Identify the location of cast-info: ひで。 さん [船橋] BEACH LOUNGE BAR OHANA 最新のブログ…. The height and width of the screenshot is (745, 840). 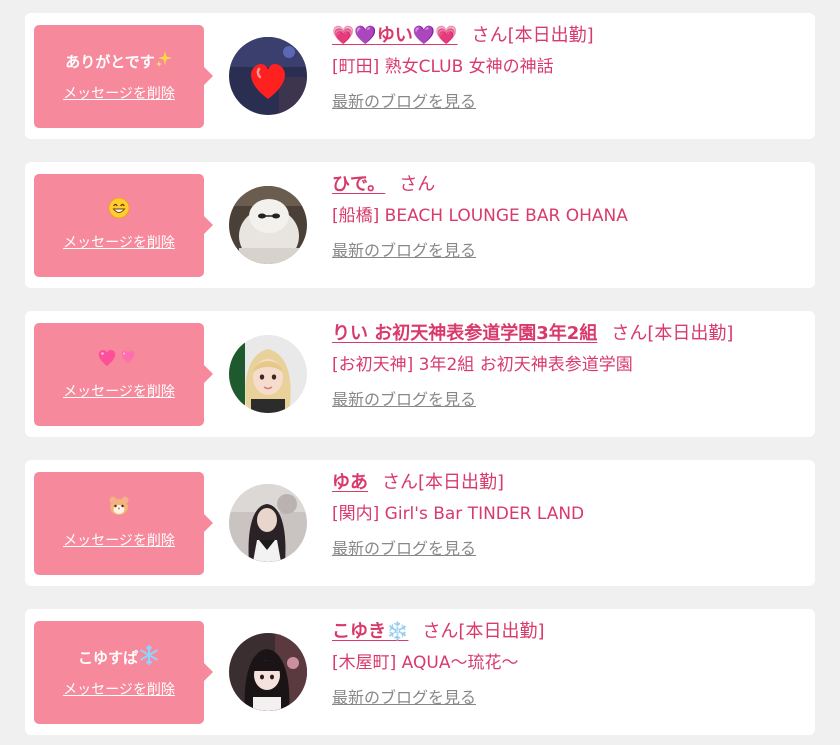
(568, 216).